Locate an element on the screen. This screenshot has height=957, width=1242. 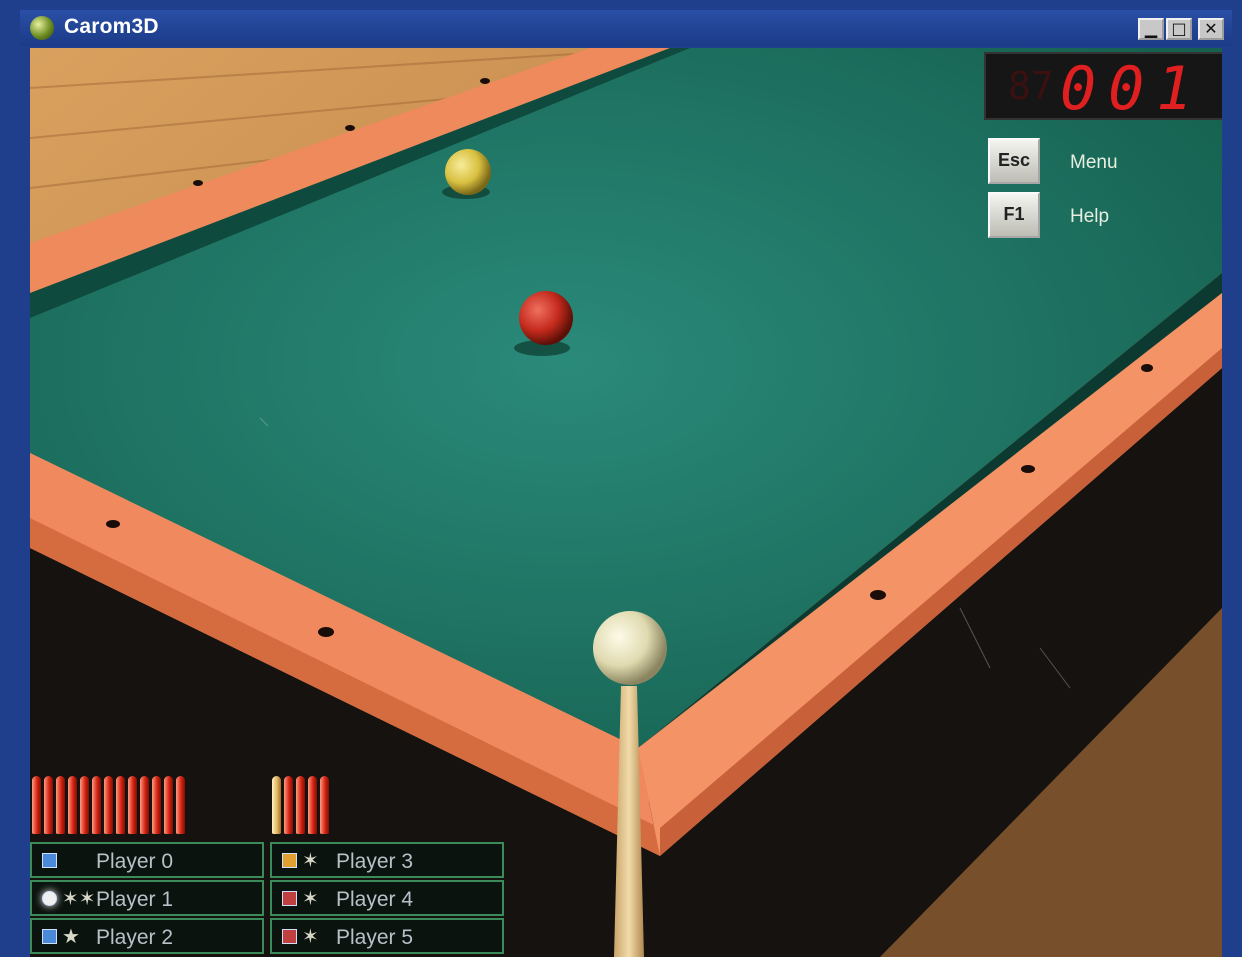
red-ball is located at coordinates (546, 318).